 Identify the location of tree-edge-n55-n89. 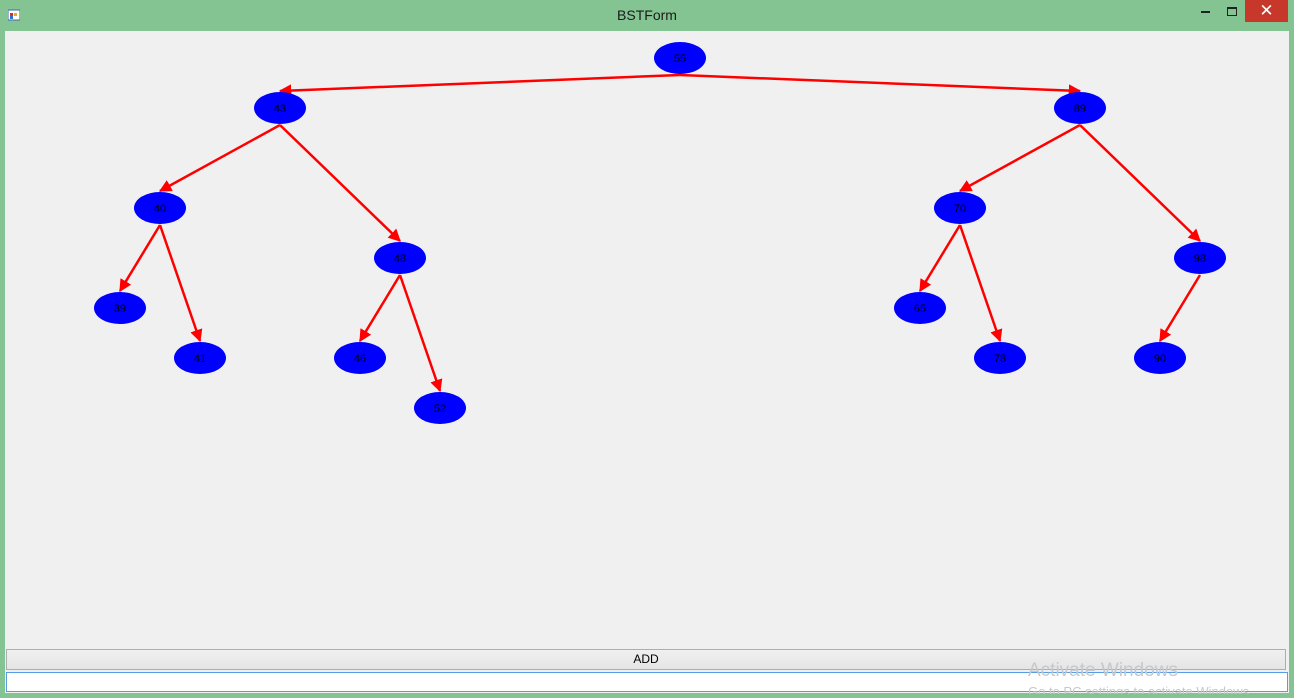
(880, 85).